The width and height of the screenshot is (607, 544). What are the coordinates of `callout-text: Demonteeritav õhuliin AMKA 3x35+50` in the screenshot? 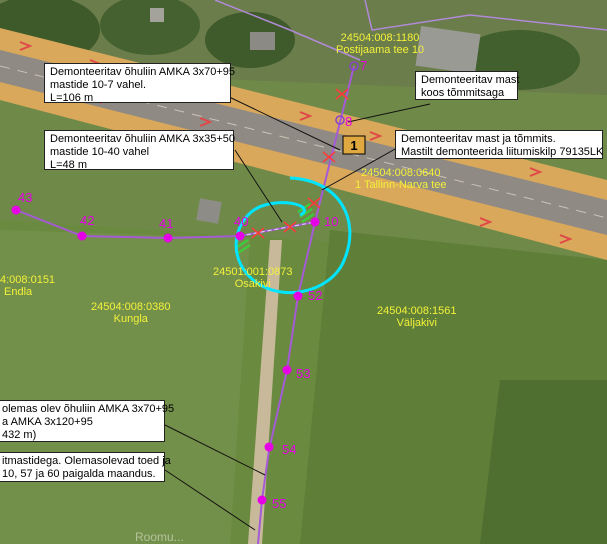 It's located at (142, 139).